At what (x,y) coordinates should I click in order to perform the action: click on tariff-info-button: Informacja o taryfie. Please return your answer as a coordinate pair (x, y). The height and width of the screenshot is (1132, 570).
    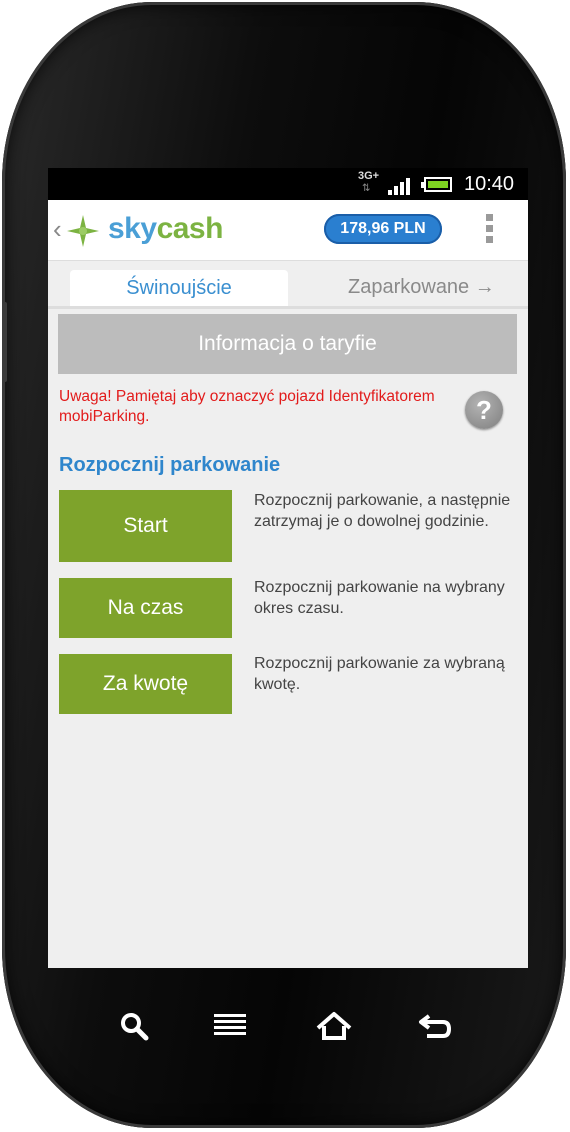
    Looking at the image, I should click on (287, 344).